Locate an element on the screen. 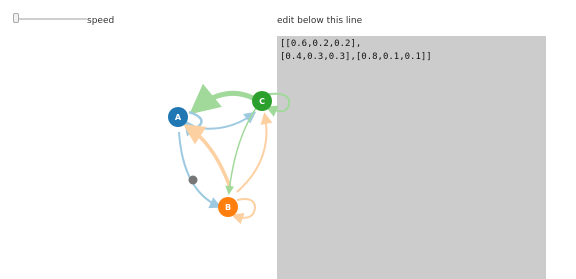 This screenshot has height=279, width=576. node-a-label: A is located at coordinates (178, 117).